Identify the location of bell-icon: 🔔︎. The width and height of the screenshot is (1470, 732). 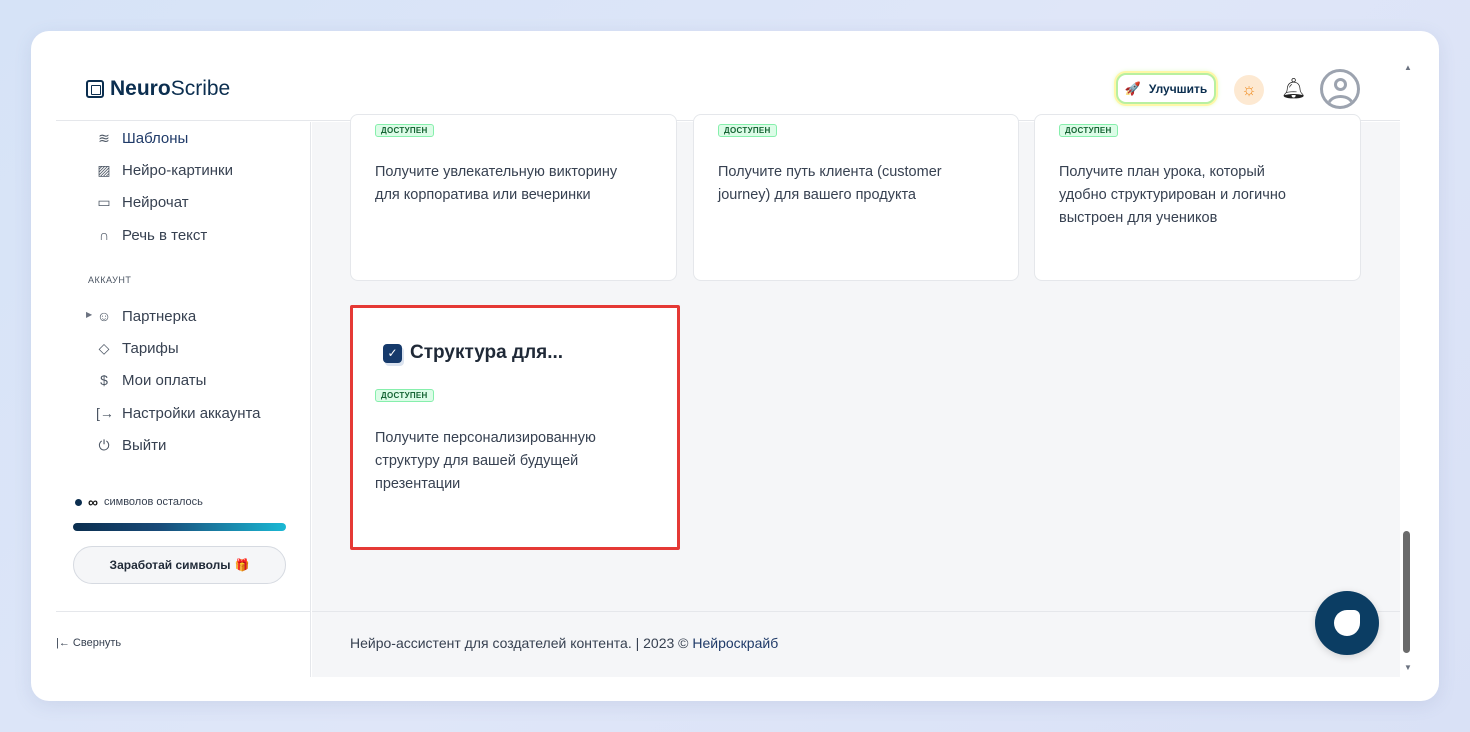
(1294, 89).